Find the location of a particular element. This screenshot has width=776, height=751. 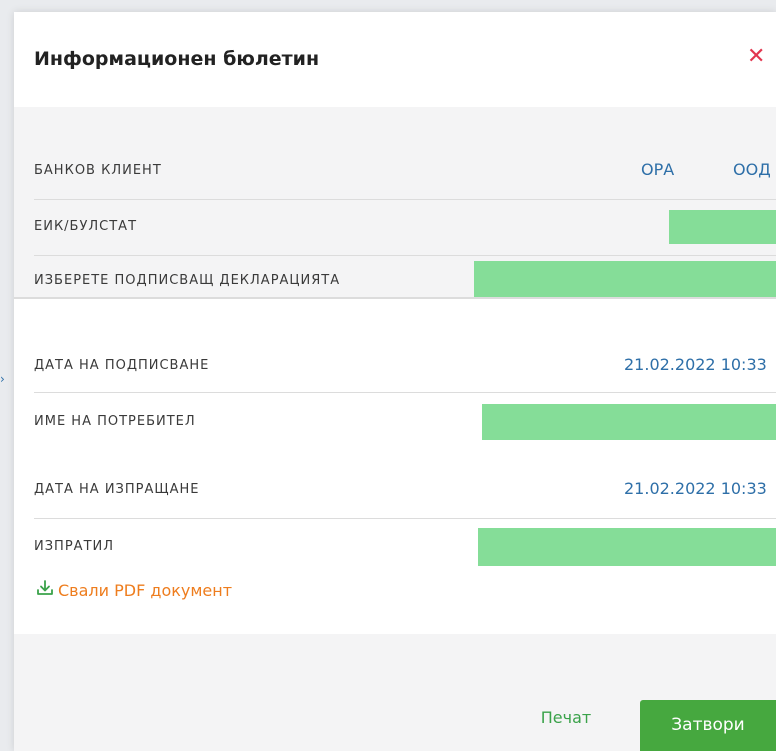

signer-select-redacted is located at coordinates (625, 279).